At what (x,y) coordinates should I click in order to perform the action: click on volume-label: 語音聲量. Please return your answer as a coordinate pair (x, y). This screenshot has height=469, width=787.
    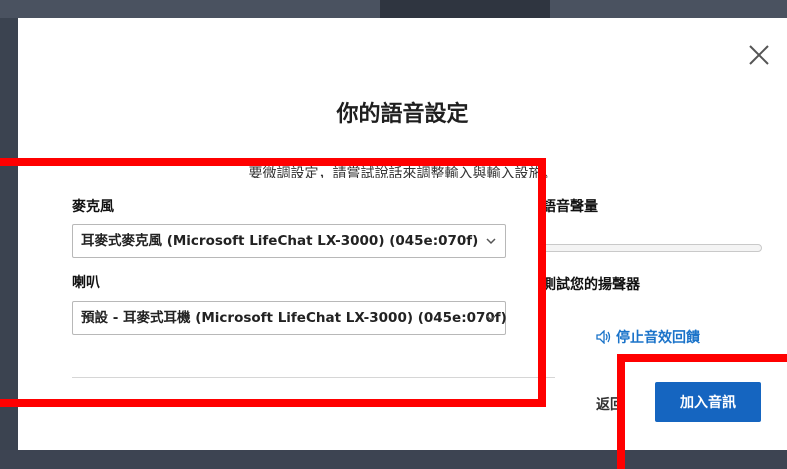
    Looking at the image, I should click on (570, 207).